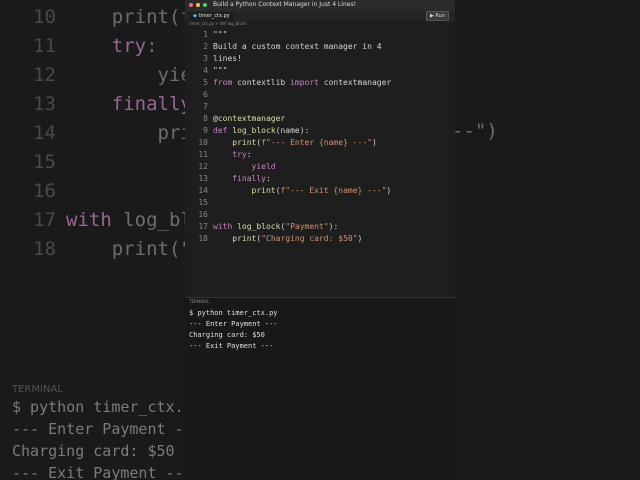 The width and height of the screenshot is (640, 480). I want to click on code-text: Build a custom context manager in 4, so click(297, 46).